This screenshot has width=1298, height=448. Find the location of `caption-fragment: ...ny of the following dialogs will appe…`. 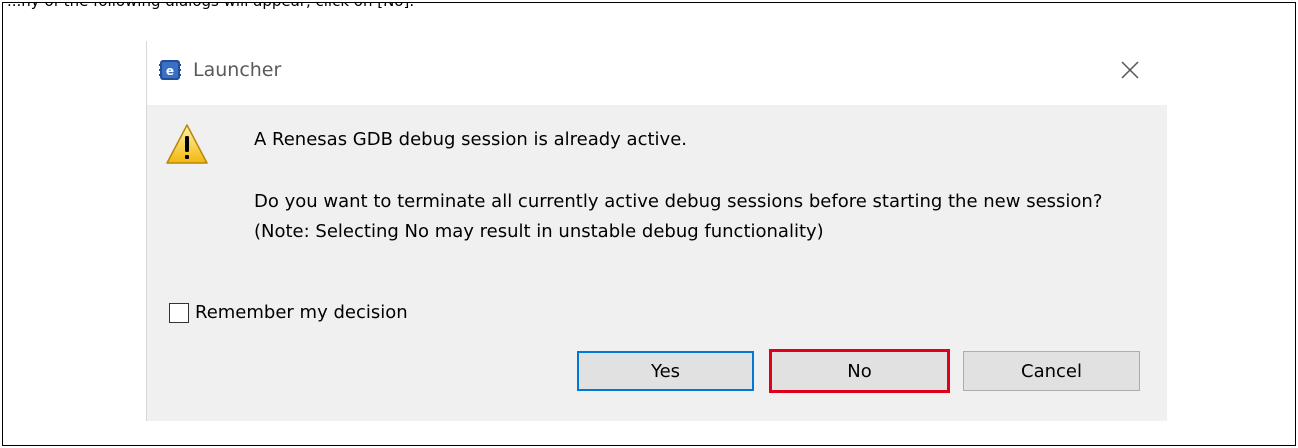

caption-fragment: ...ny of the following dialogs will appe… is located at coordinates (210, 6).